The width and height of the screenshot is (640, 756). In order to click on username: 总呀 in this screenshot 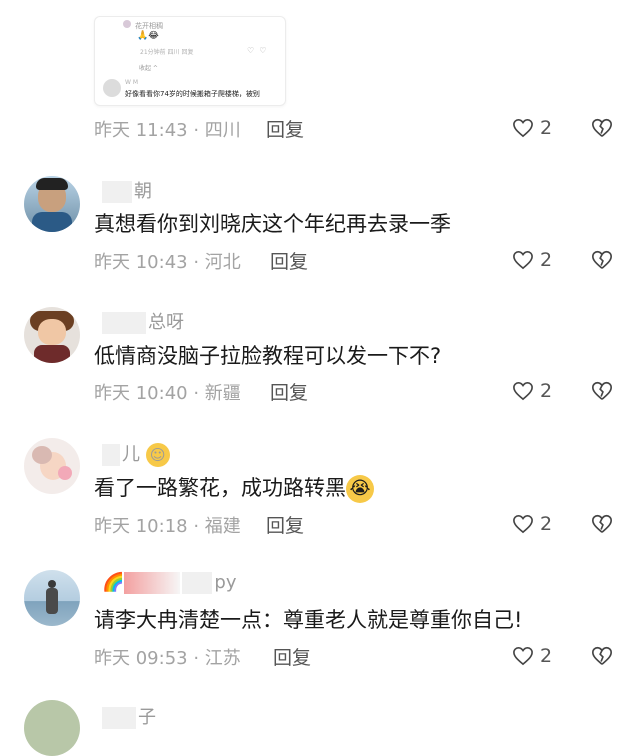, I will do `click(143, 321)`.